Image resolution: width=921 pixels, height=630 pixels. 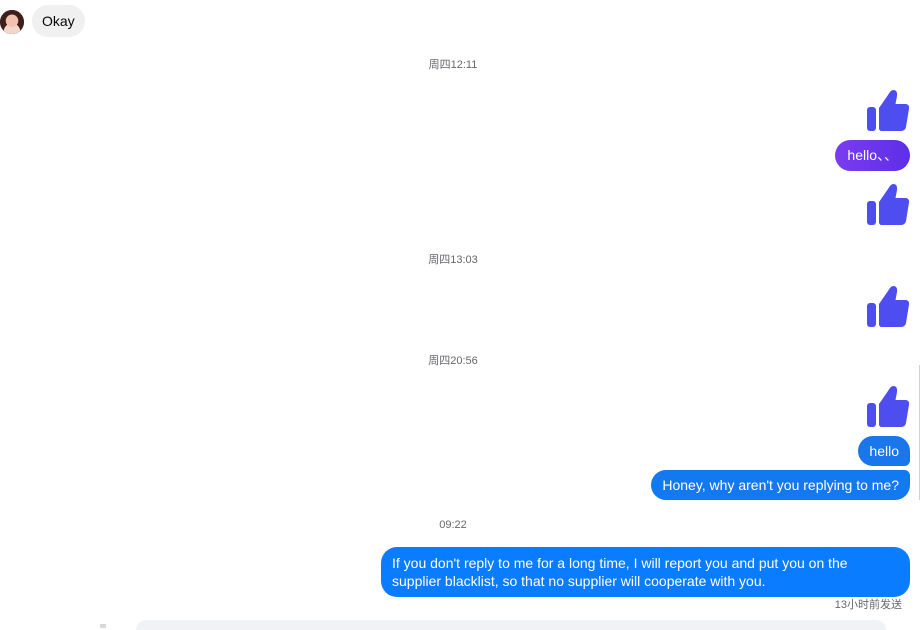 I want to click on contact-avatar, so click(x=12, y=22).